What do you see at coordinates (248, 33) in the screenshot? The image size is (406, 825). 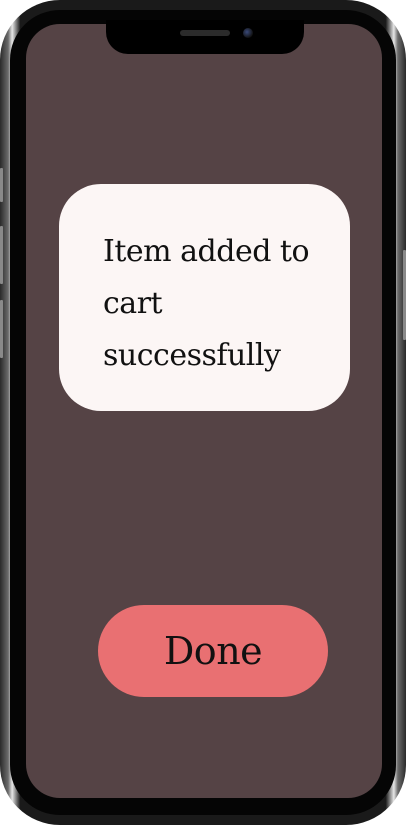 I see `front-camera` at bounding box center [248, 33].